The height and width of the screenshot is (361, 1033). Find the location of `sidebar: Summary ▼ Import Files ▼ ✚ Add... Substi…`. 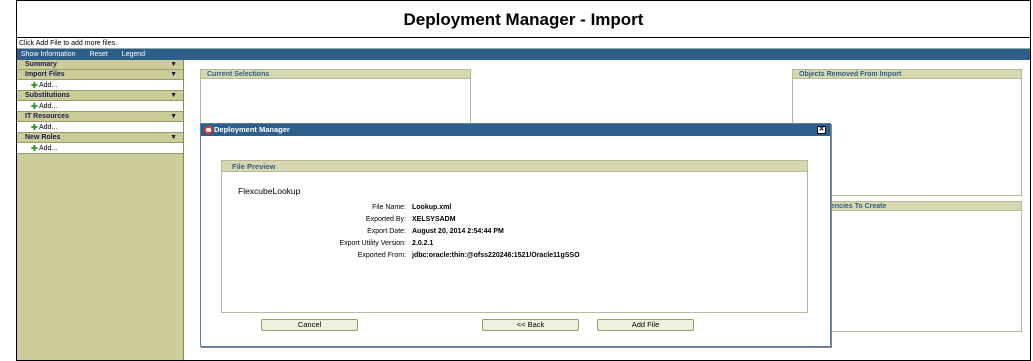

sidebar: Summary ▼ Import Files ▼ ✚ Add... Substi… is located at coordinates (100, 210).